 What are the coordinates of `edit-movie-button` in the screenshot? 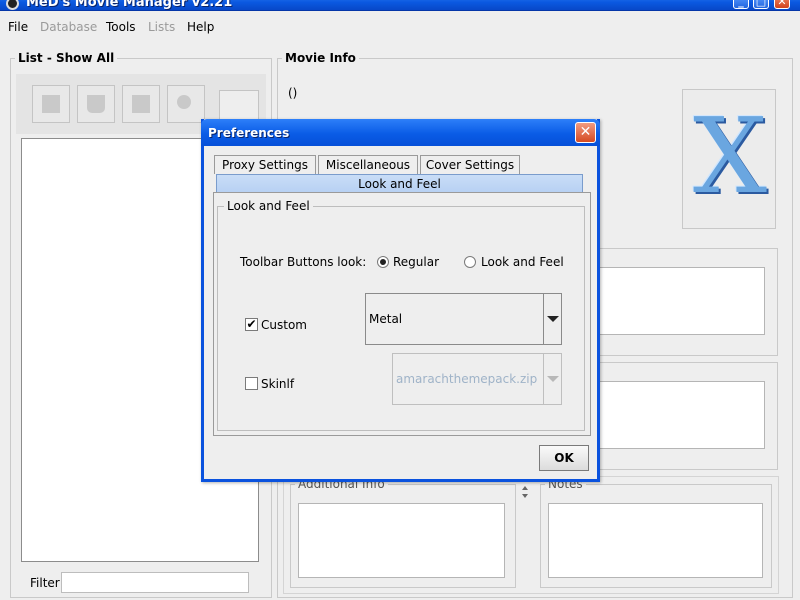 It's located at (141, 104).